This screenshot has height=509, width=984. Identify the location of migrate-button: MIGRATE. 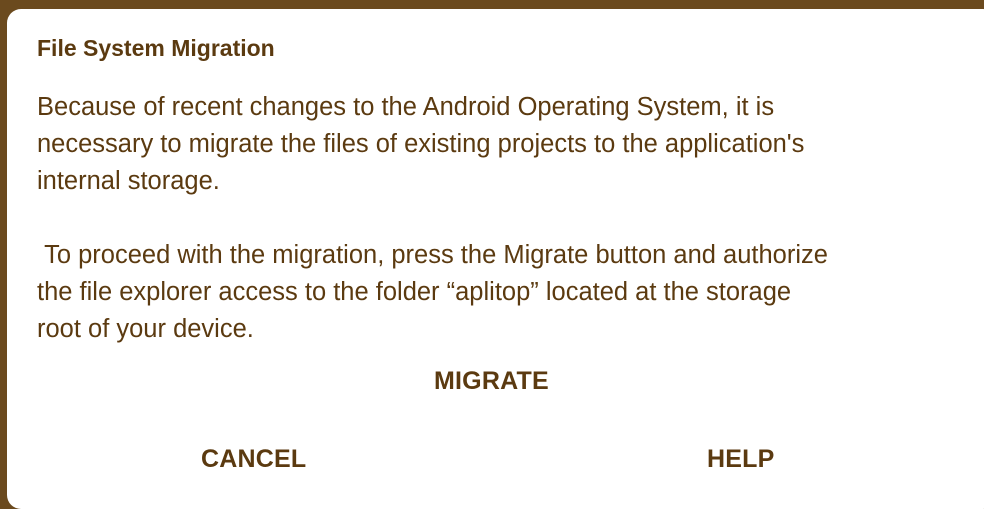
(491, 381).